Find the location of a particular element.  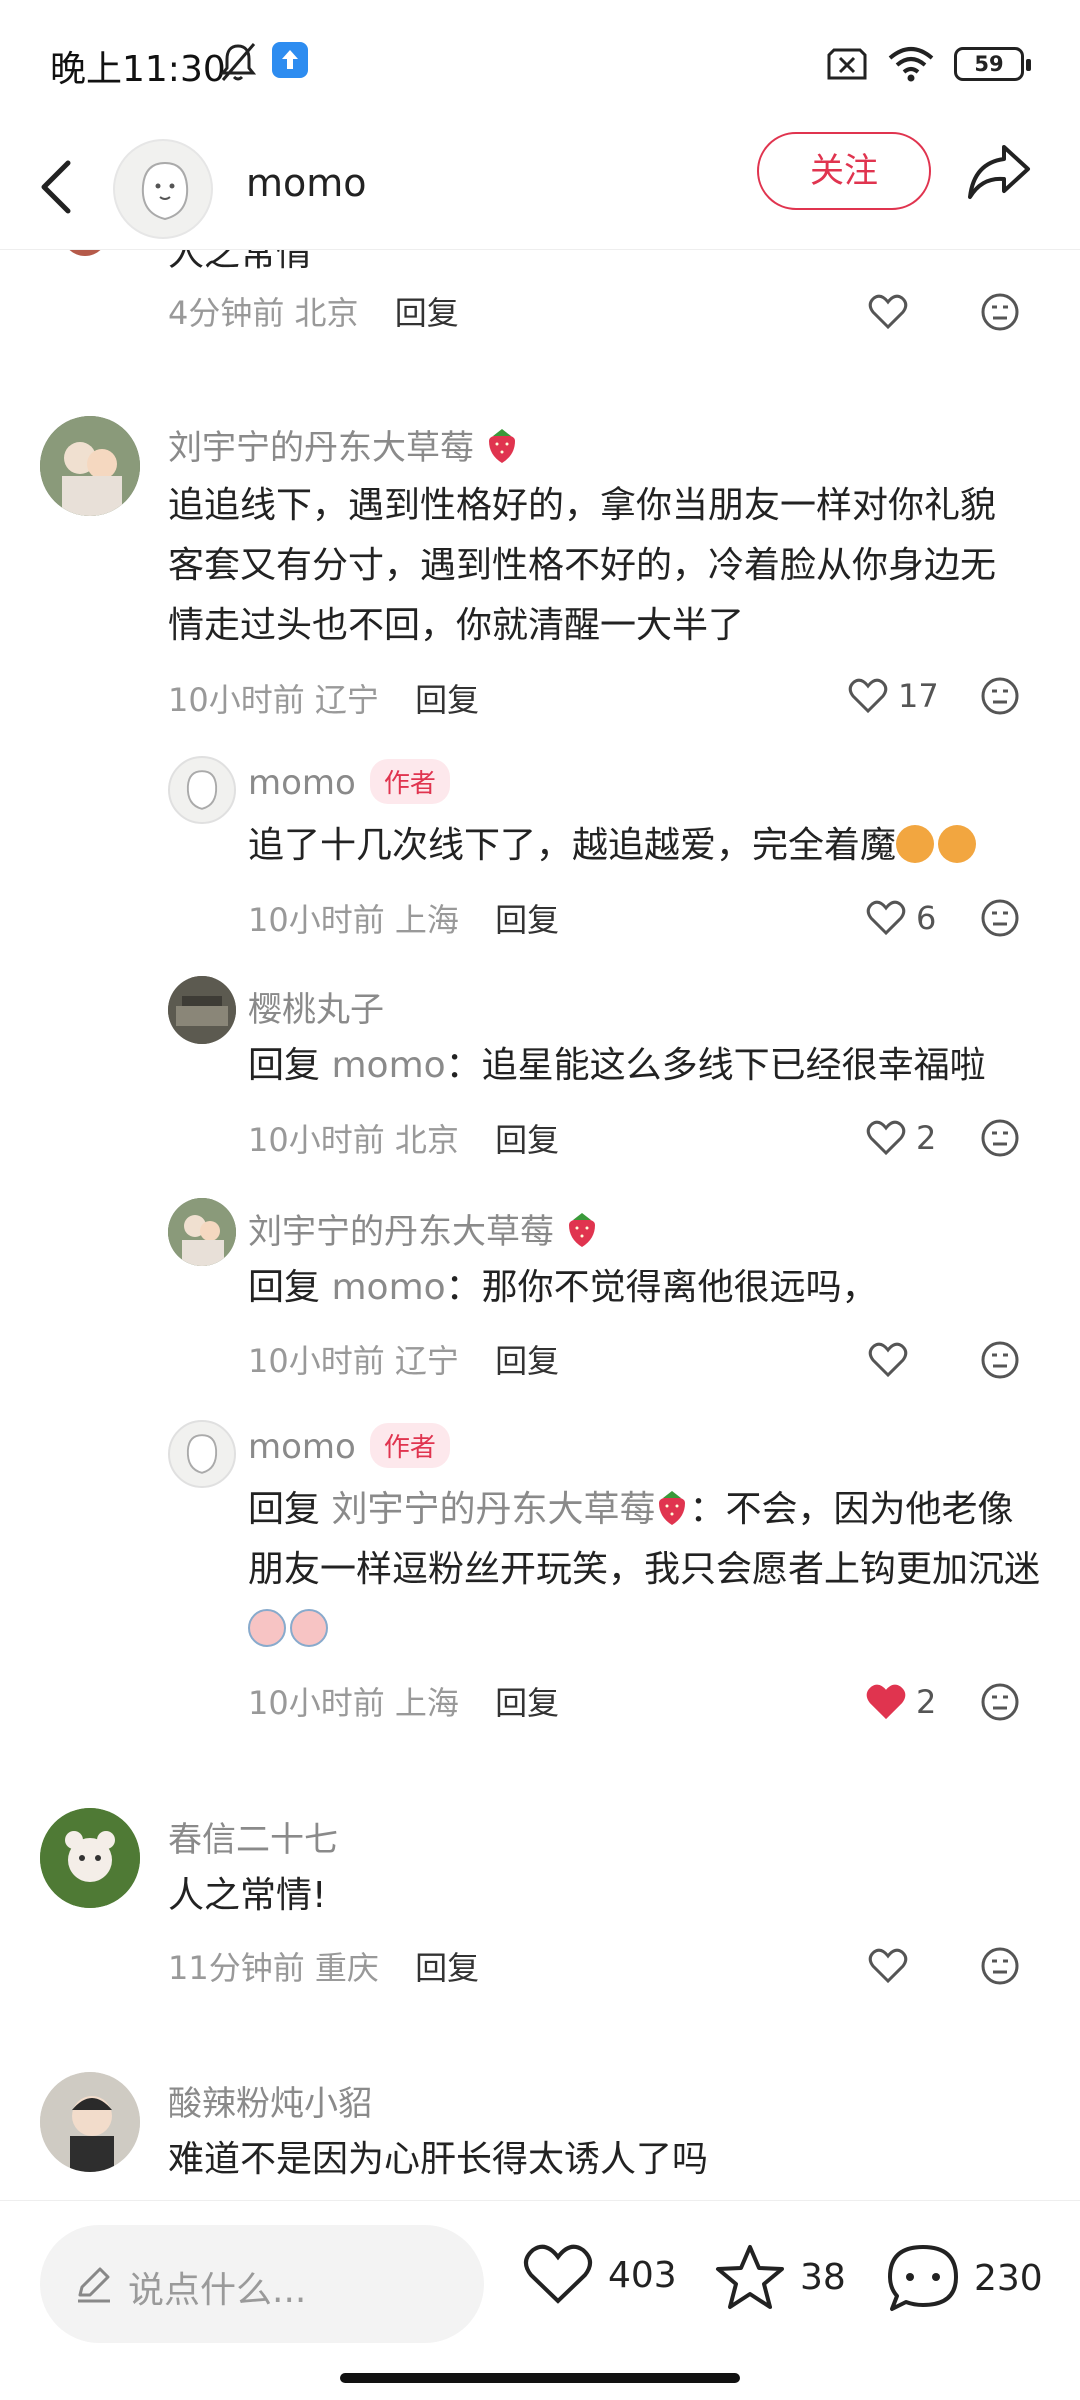

reply-author: 刘宇宁的丹东大草莓 is located at coordinates (423, 1228).